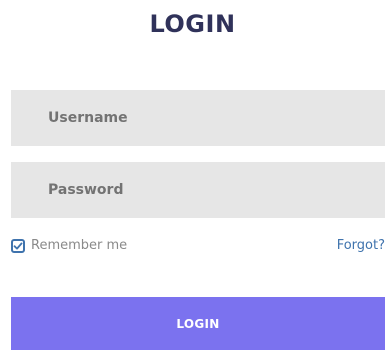 The height and width of the screenshot is (350, 385). I want to click on login-button: LOGIN, so click(198, 323).